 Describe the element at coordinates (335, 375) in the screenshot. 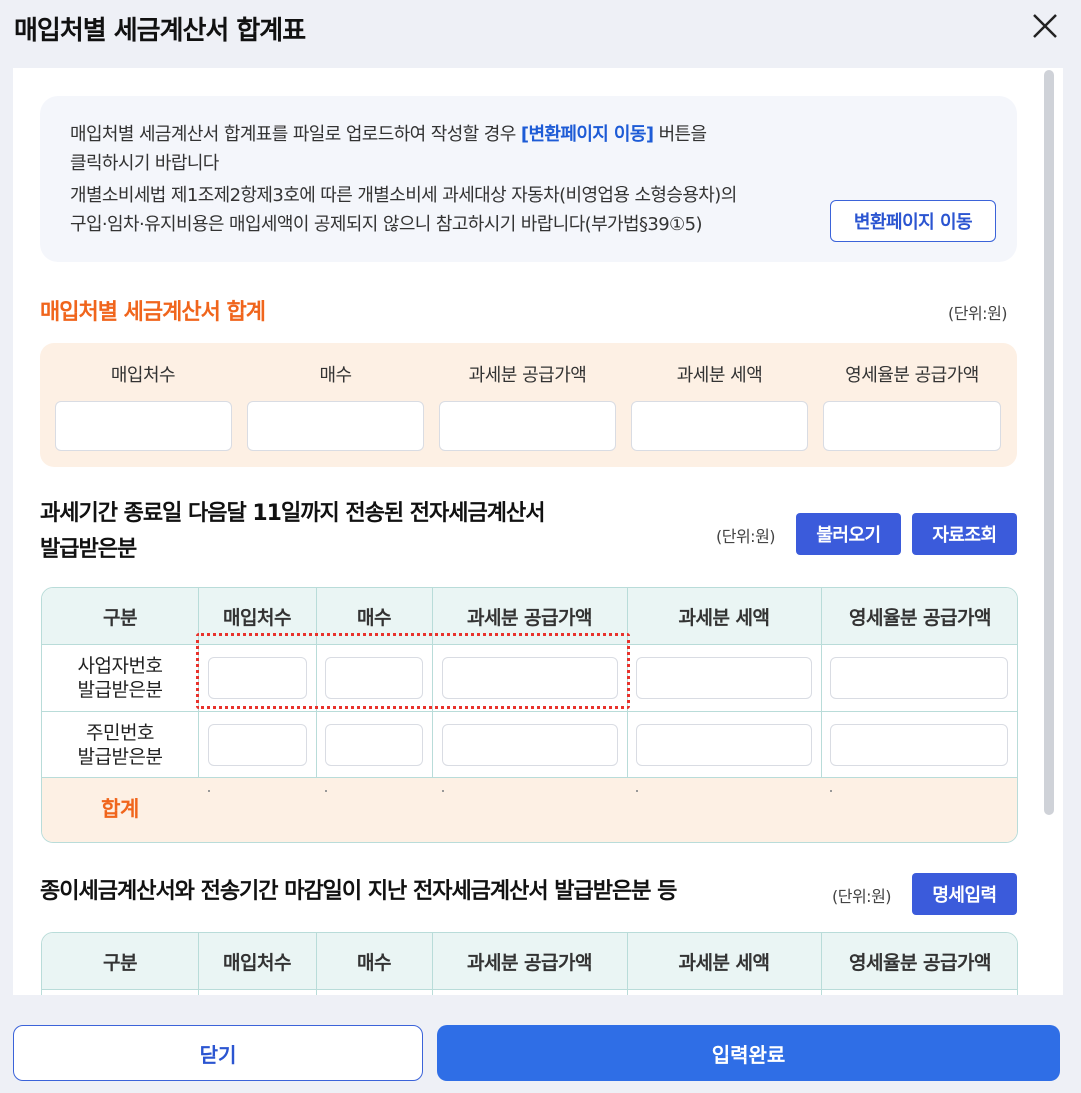

I see `summary-header-count: 매수` at that location.